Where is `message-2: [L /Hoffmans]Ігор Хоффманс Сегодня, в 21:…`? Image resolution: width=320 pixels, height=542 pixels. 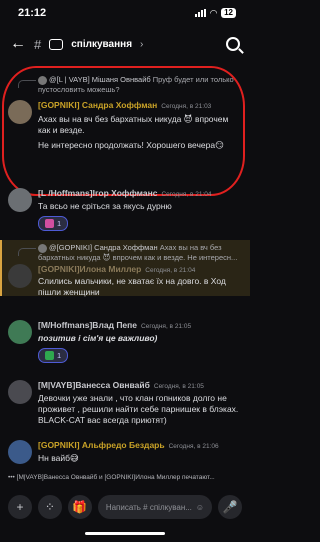 message-2: [L /Hoffmans]Ігор Хоффманс Сегодня, в 21:… is located at coordinates (125, 210).